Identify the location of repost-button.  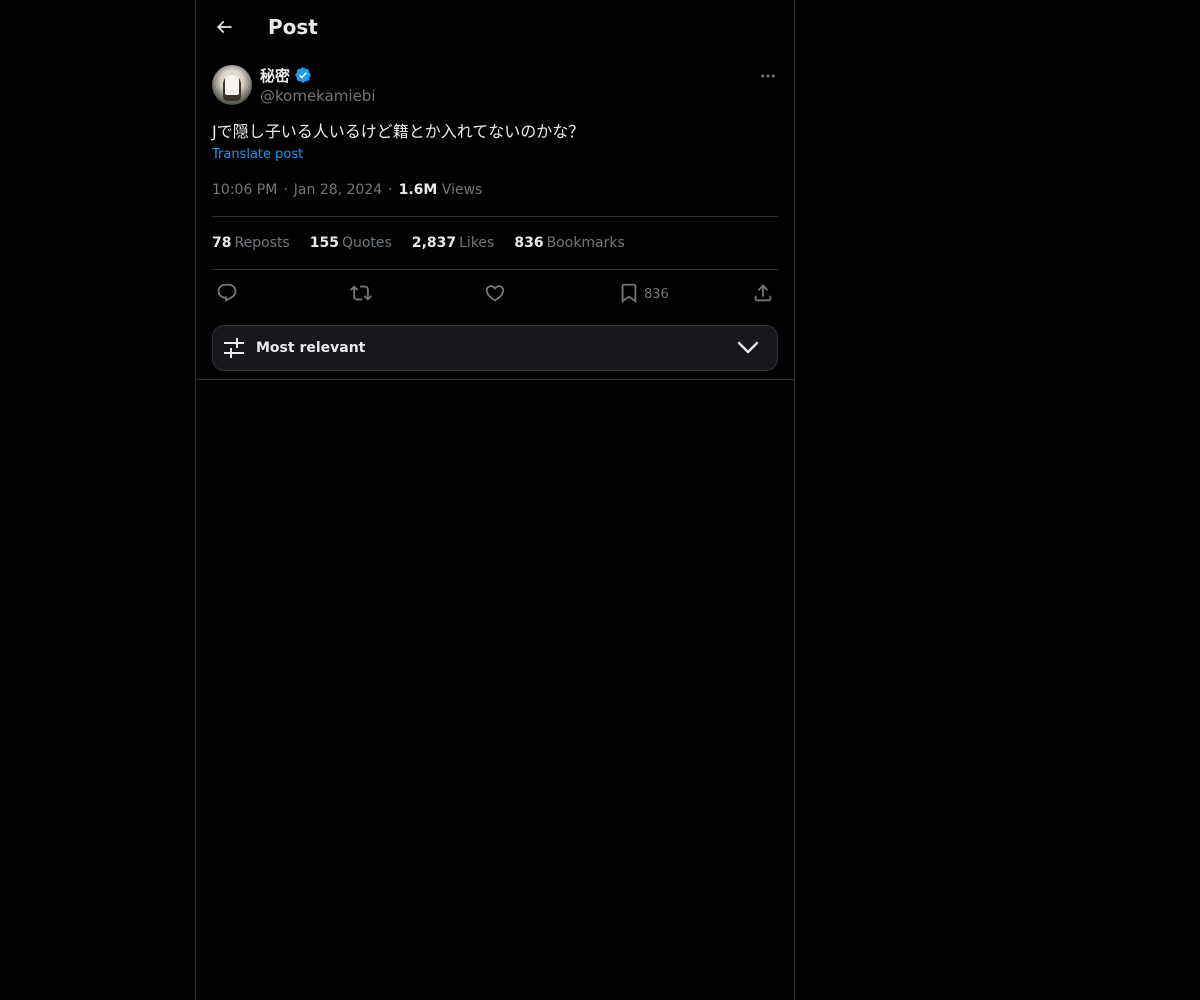
(361, 293).